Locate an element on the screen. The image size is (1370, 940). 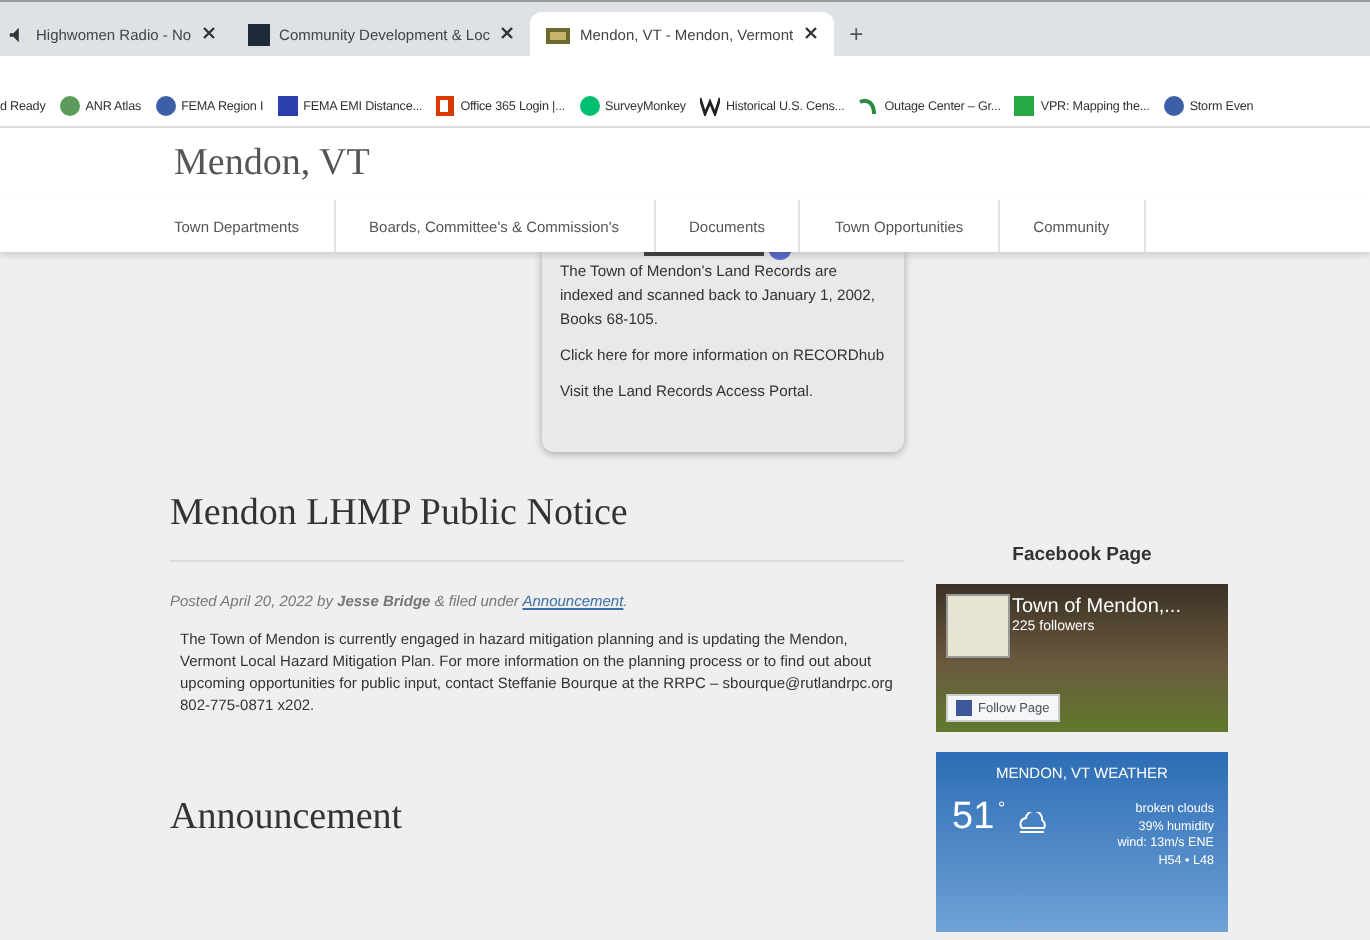
w-icon is located at coordinates (709, 106).